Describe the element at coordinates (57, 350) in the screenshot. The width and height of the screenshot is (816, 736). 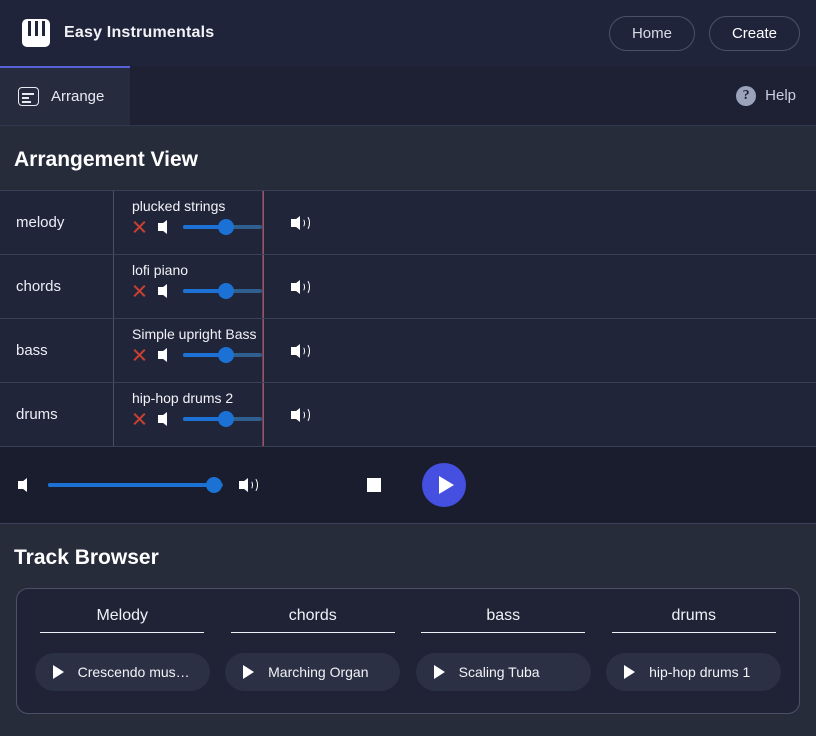
I see `track-group-label: bass` at that location.